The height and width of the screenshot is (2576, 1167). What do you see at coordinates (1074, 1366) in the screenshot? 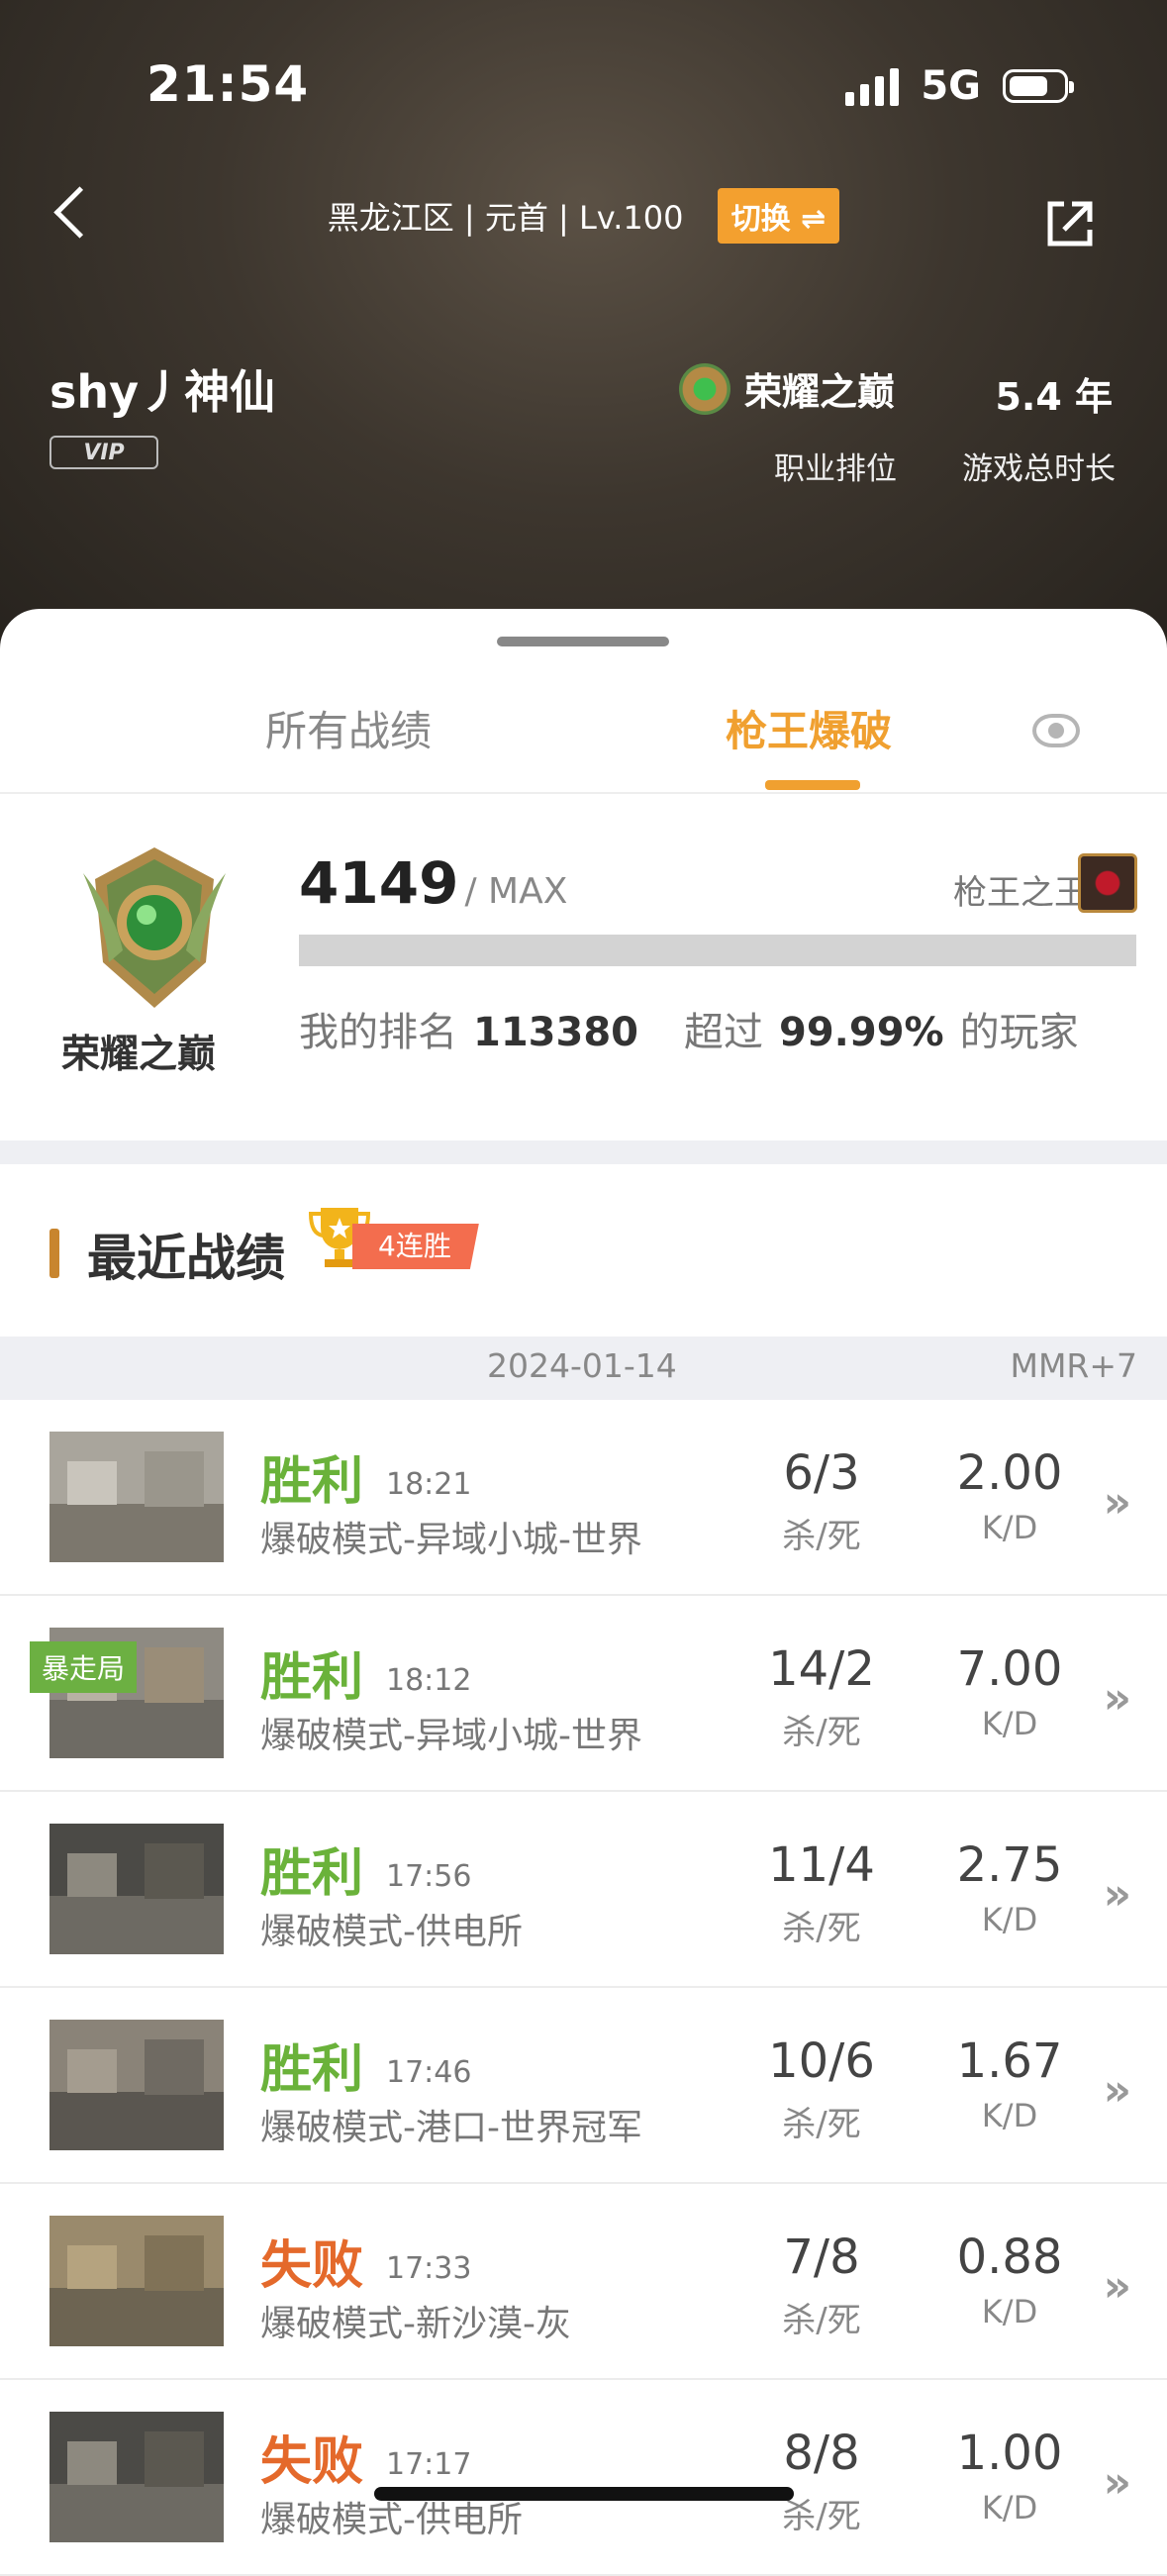
I see `mmr-change: MMR+7` at bounding box center [1074, 1366].